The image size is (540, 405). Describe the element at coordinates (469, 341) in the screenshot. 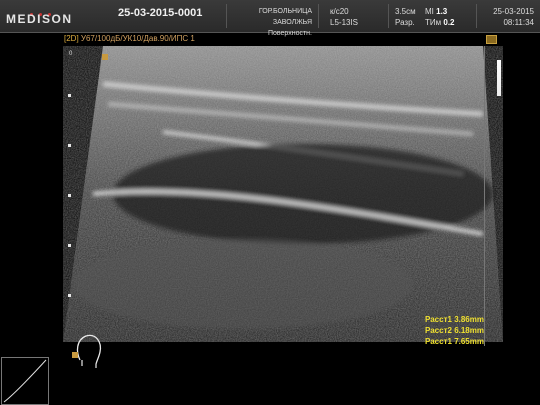

I see `measurement-value: 7.65mm` at that location.